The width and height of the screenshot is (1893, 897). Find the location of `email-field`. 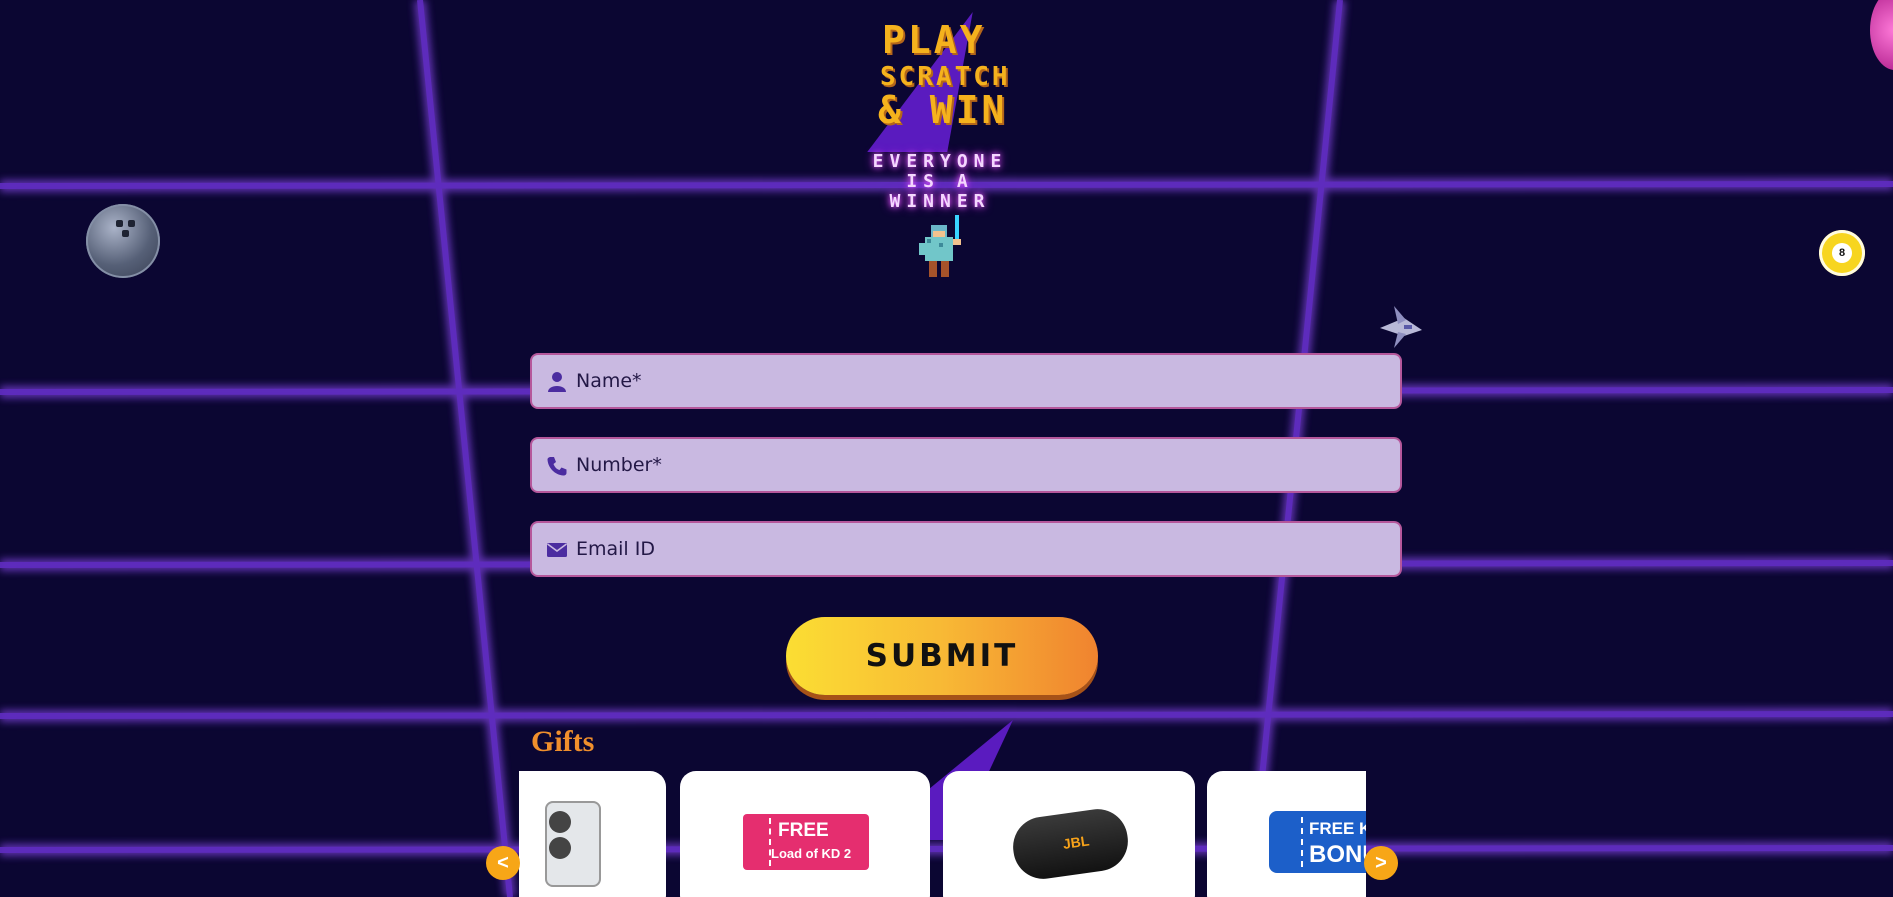

email-field is located at coordinates (966, 549).